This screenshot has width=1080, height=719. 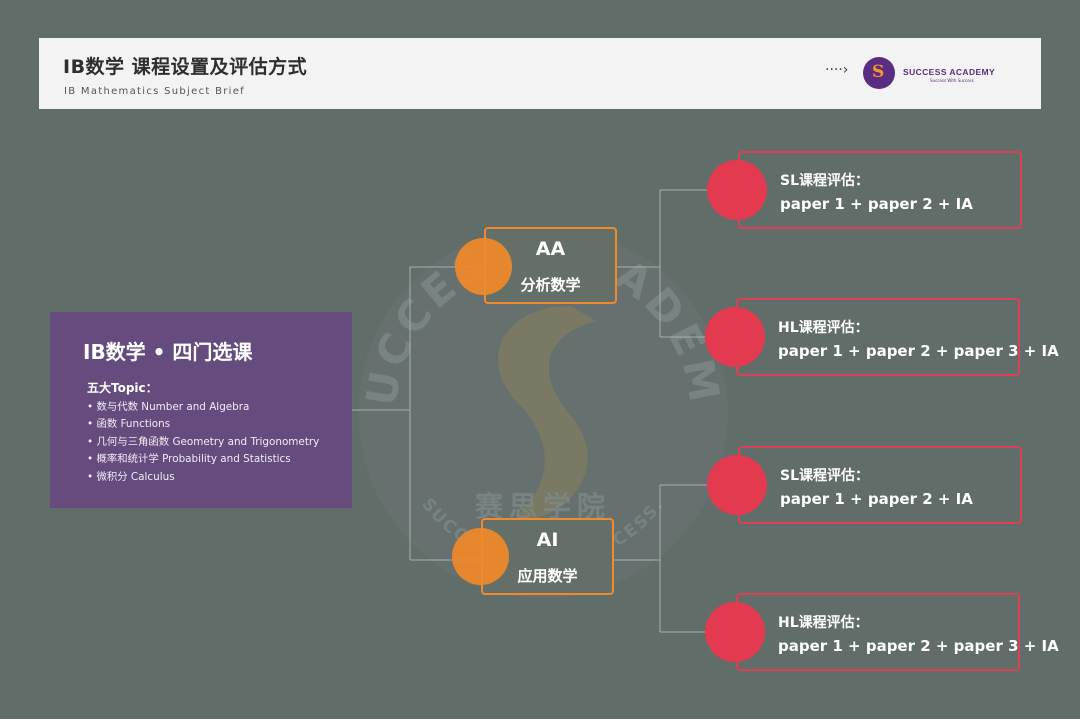 I want to click on topic-item: 微积分 Calculus, so click(x=203, y=477).